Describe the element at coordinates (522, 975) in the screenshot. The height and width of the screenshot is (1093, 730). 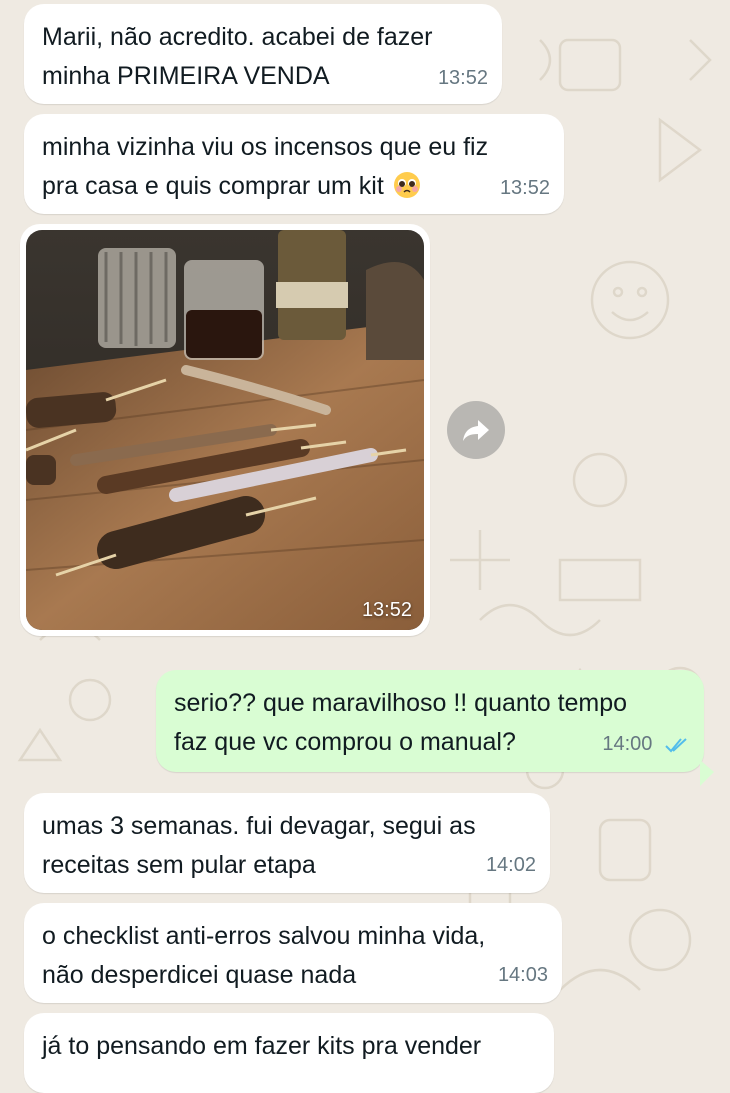
I see `message-timestamp: 14:03` at that location.